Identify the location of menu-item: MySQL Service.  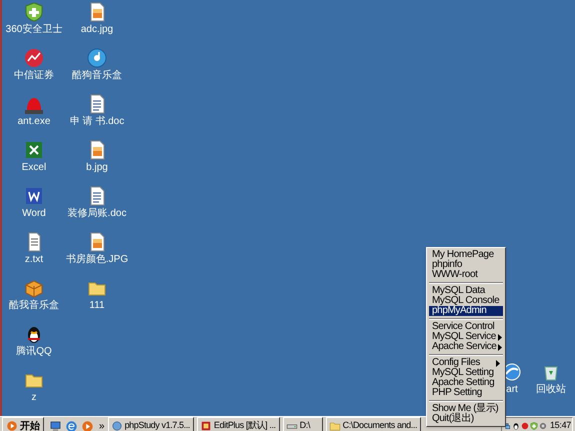
(466, 337).